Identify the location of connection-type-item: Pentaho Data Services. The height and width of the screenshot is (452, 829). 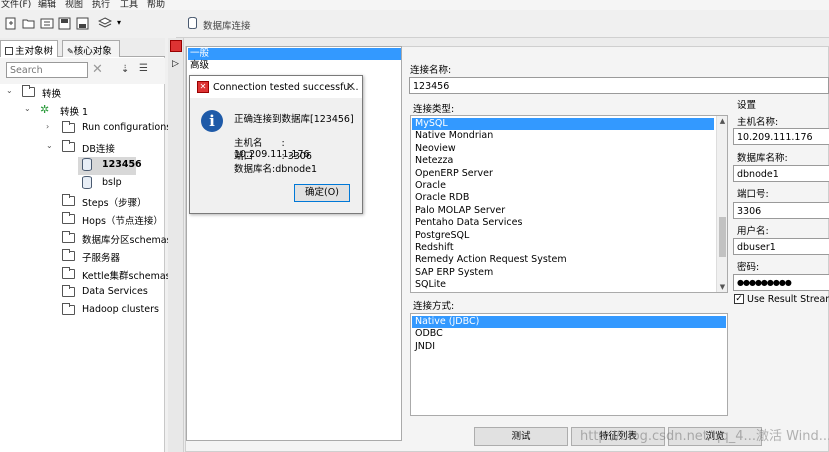
(563, 223).